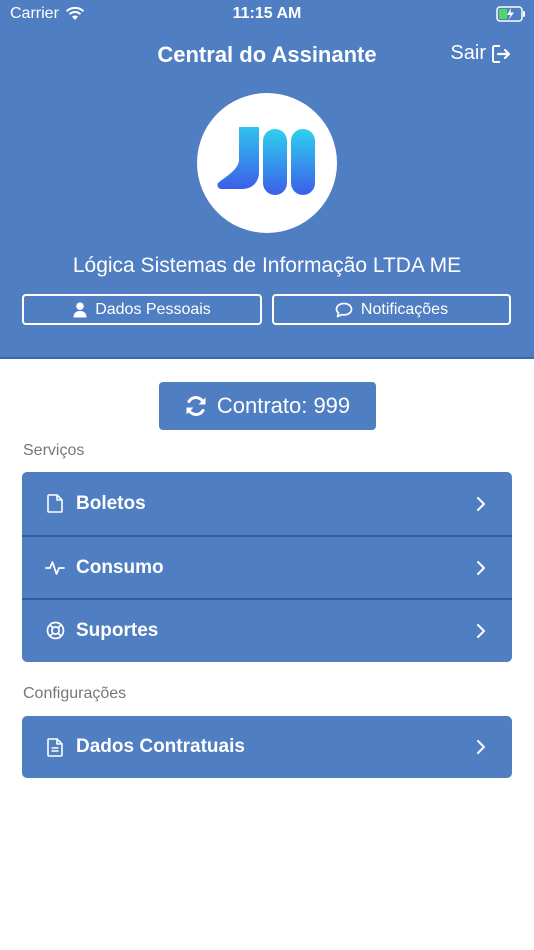 This screenshot has height=950, width=534. I want to click on services-section-title: Serviços, so click(54, 450).